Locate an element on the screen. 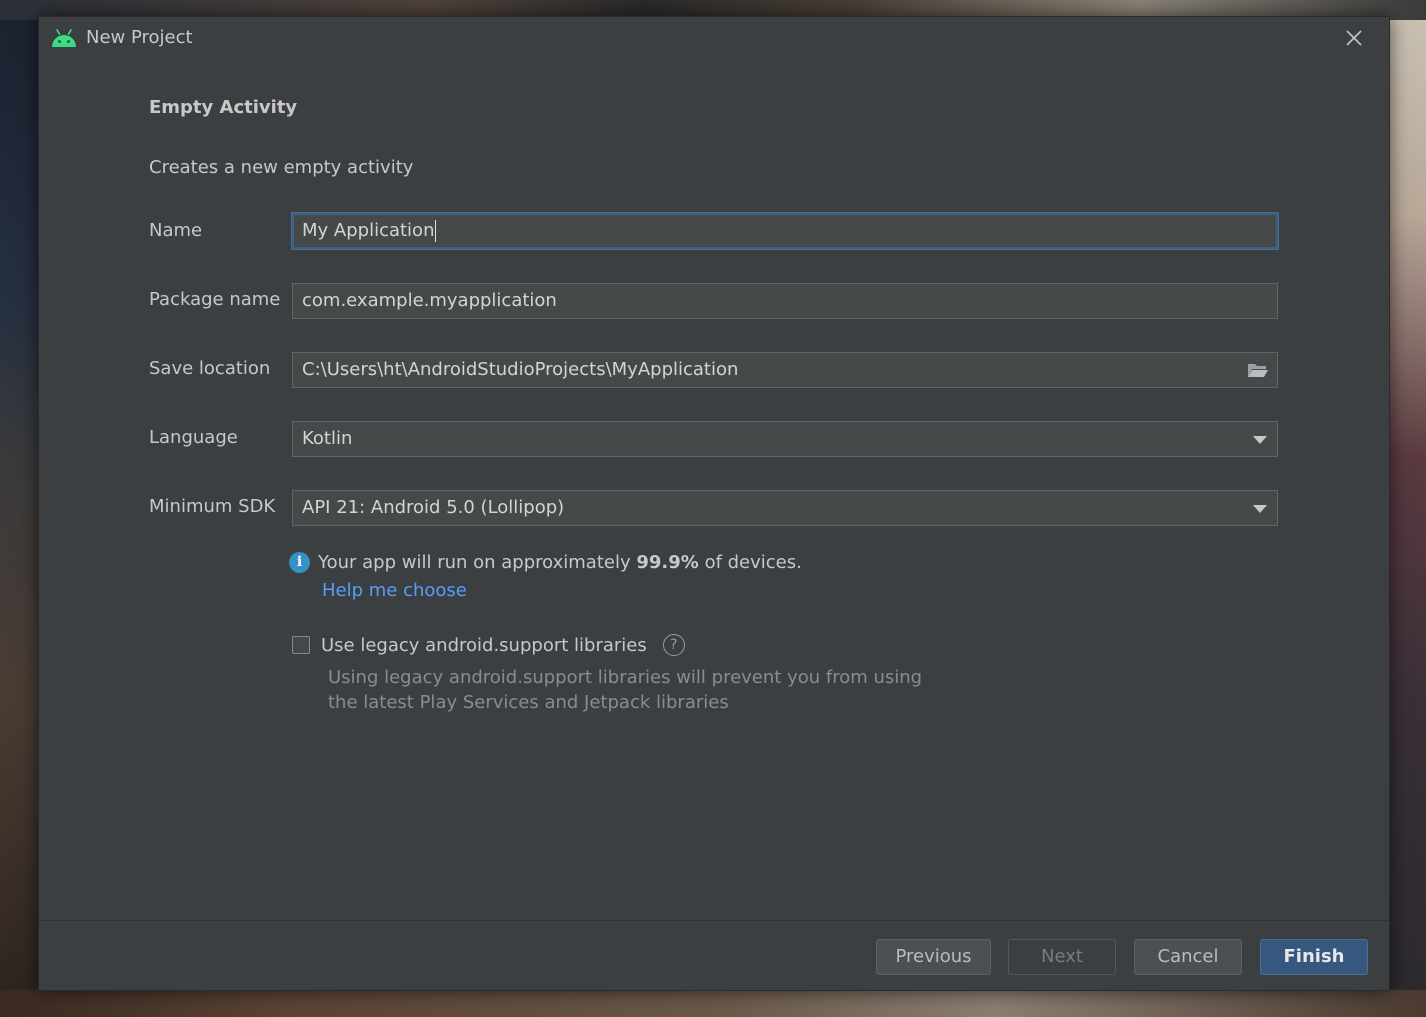 The height and width of the screenshot is (1017, 1426). name-input-value: My Application is located at coordinates (368, 230).